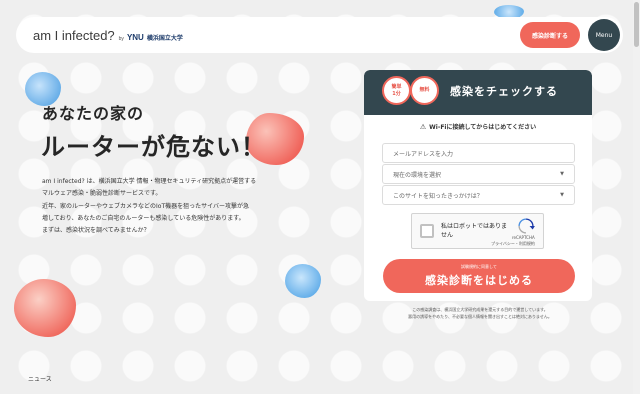  I want to click on environment-select-value: 現在の環境を選択, so click(417, 175).